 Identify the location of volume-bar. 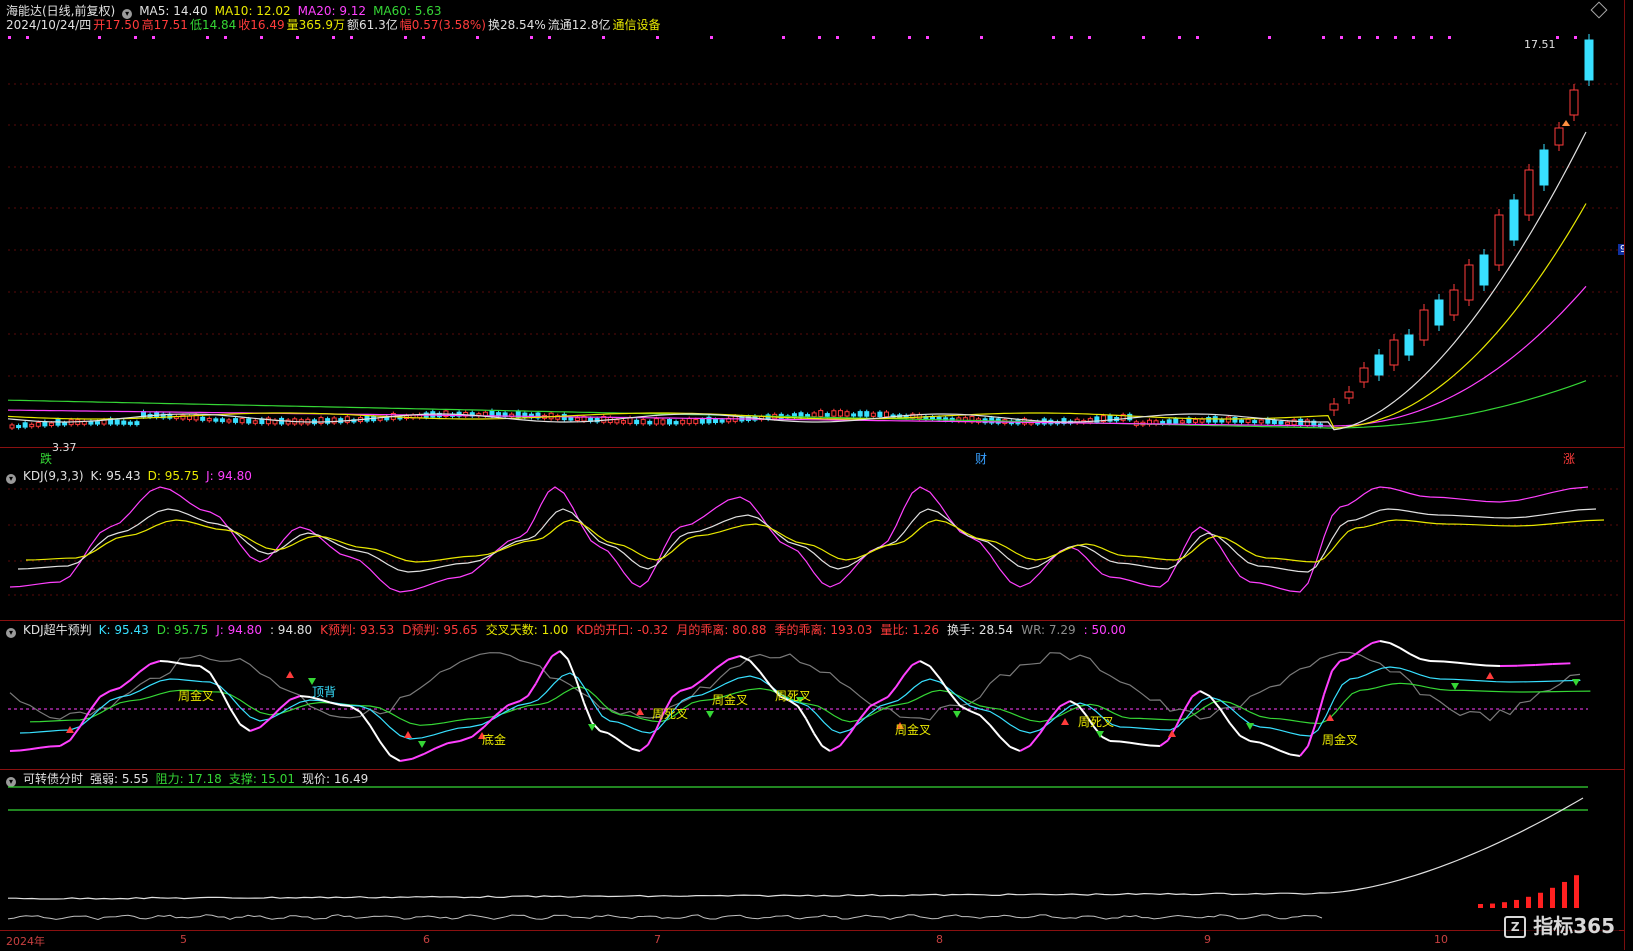
(1504, 905).